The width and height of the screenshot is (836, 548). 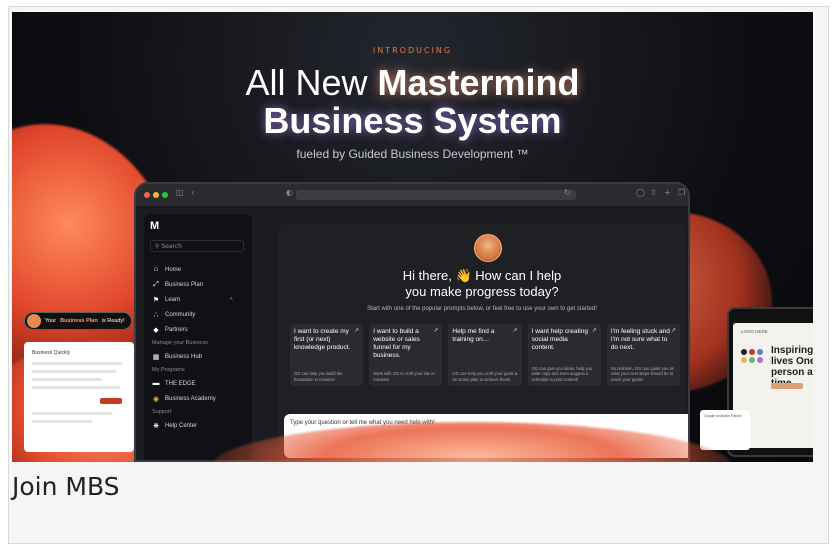 I want to click on new-tab-icon: +, so click(x=667, y=192).